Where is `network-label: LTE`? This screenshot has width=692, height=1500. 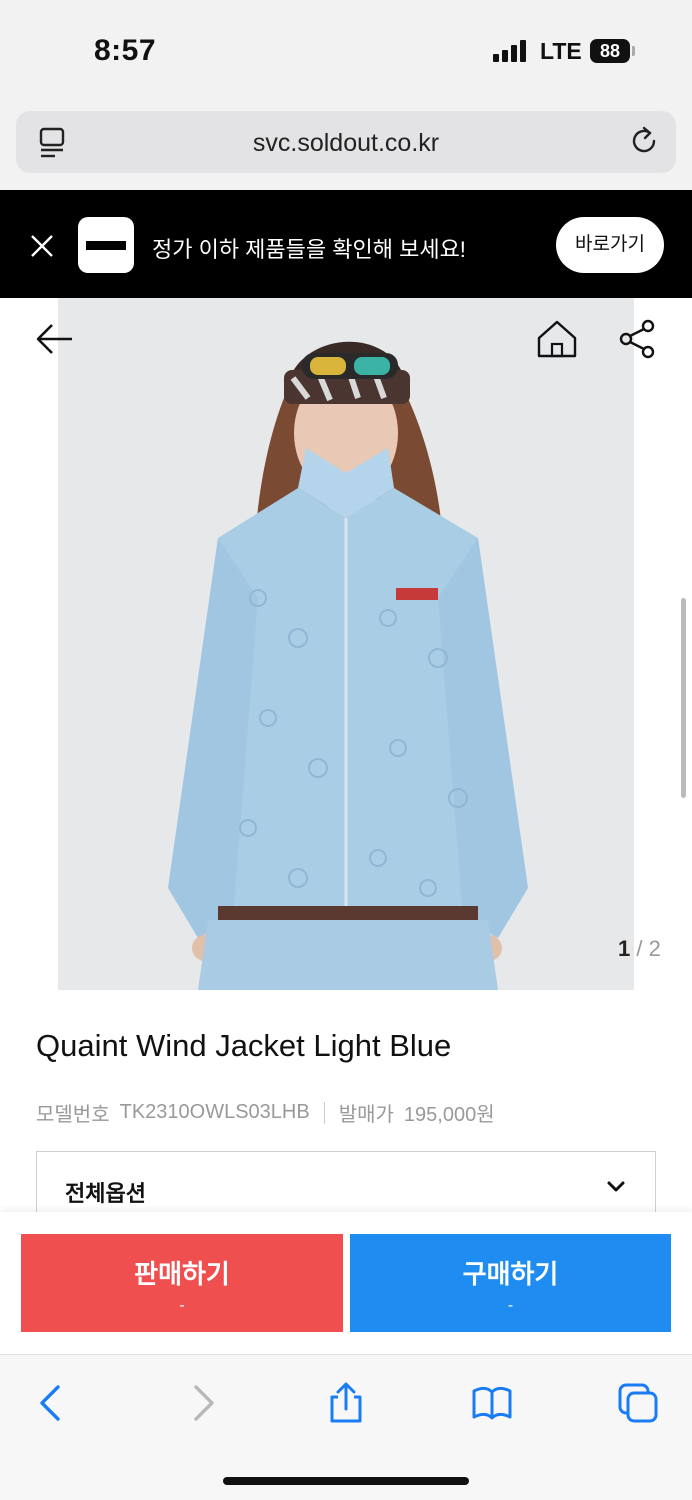
network-label: LTE is located at coordinates (561, 51).